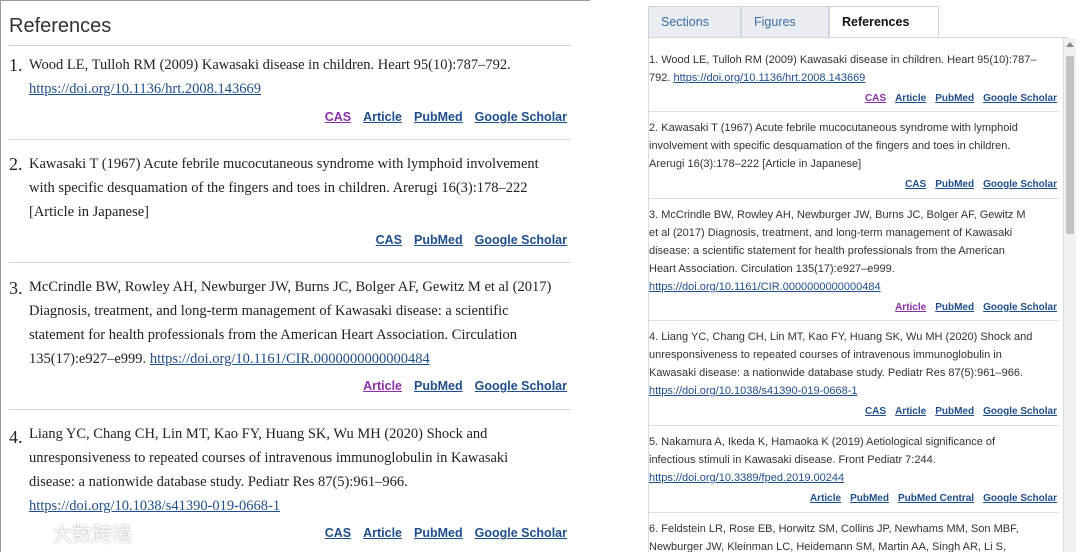 The height and width of the screenshot is (552, 1080). I want to click on tab-references: References, so click(884, 22).